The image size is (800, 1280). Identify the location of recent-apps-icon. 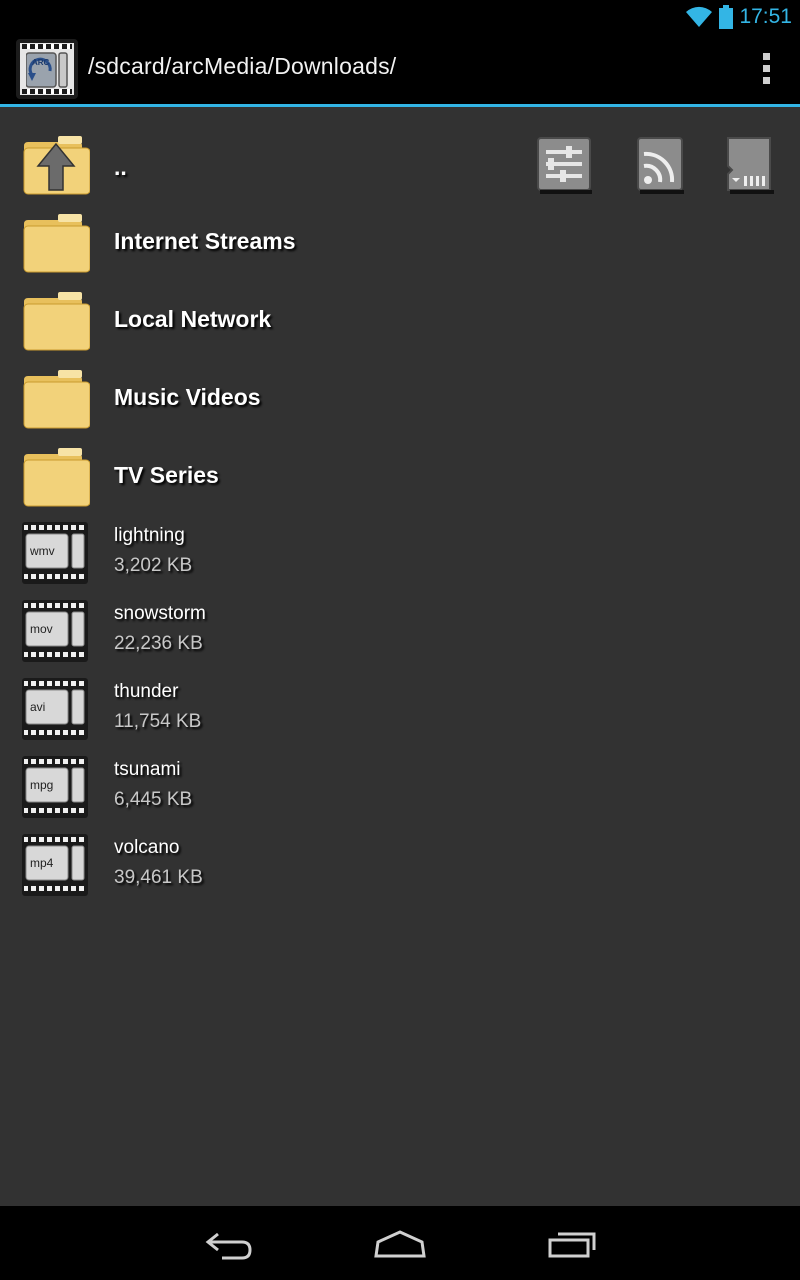
(572, 1245).